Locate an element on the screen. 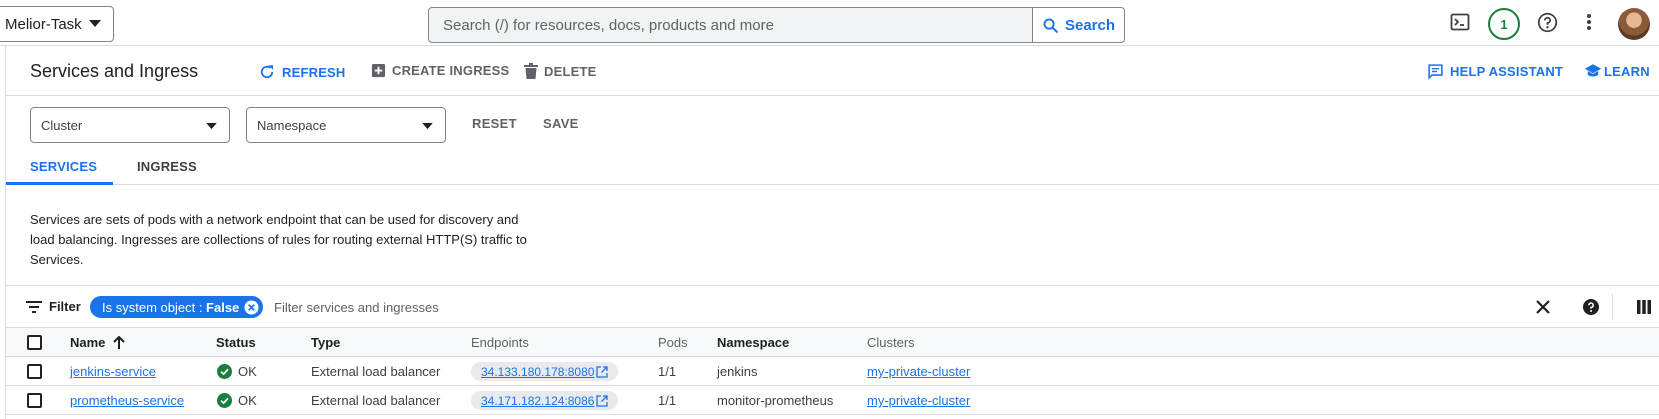  column-header-name: Name is located at coordinates (98, 342).